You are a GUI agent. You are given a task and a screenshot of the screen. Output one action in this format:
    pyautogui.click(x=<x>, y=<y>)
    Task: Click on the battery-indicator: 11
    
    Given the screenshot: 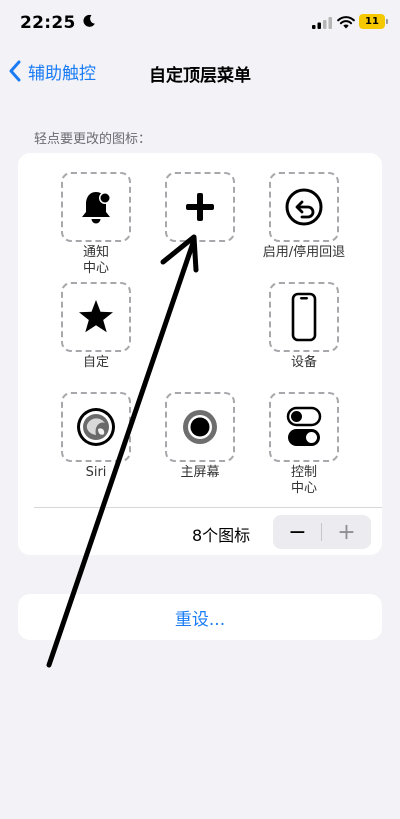 What is the action you would take?
    pyautogui.click(x=373, y=21)
    